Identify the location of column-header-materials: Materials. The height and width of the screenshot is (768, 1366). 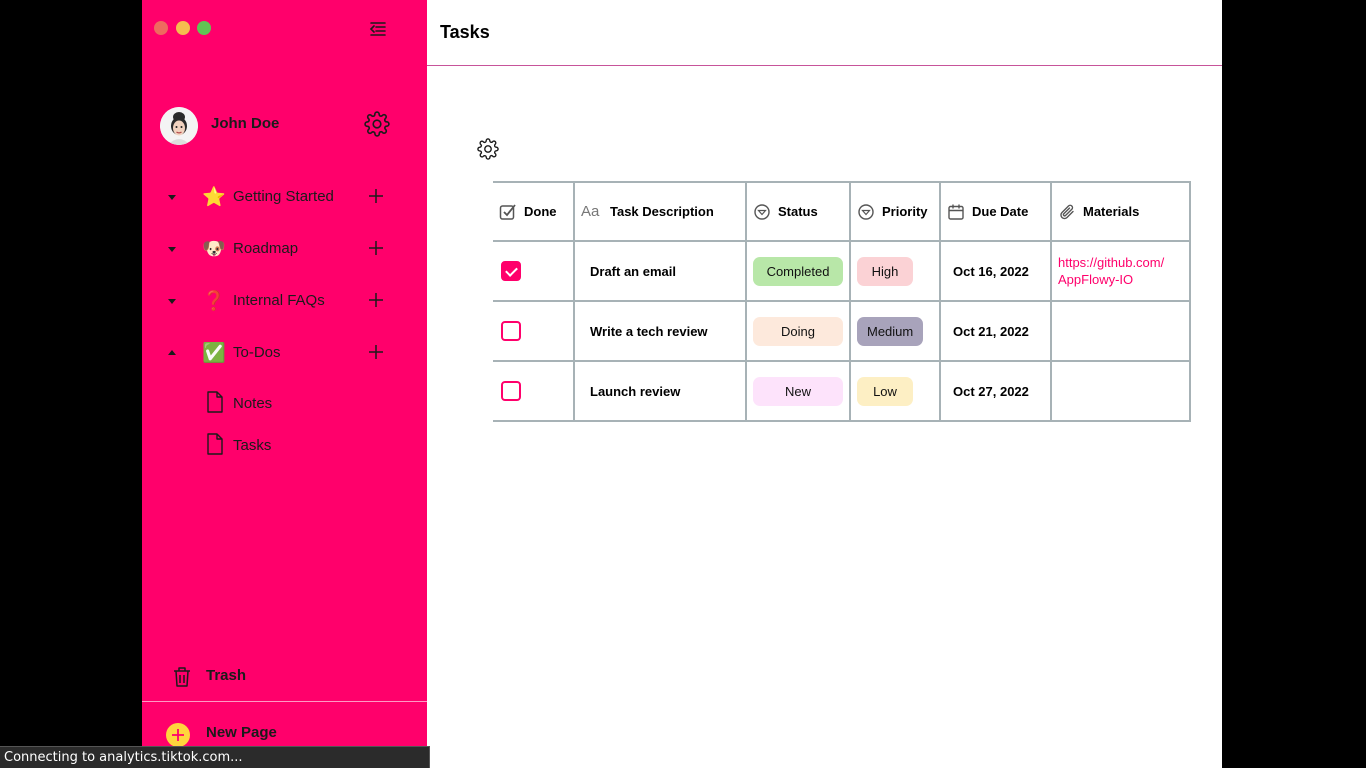
(1120, 211).